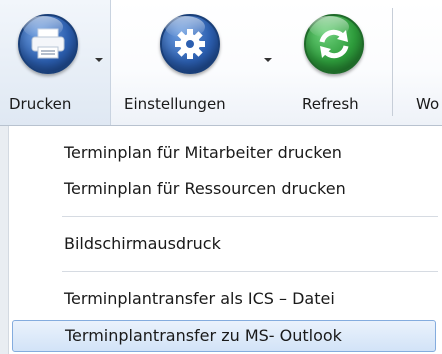 The image size is (442, 354). I want to click on menu-item-outlook-transfer: Terminplantransfer zu MS- Outlook, so click(224, 336).